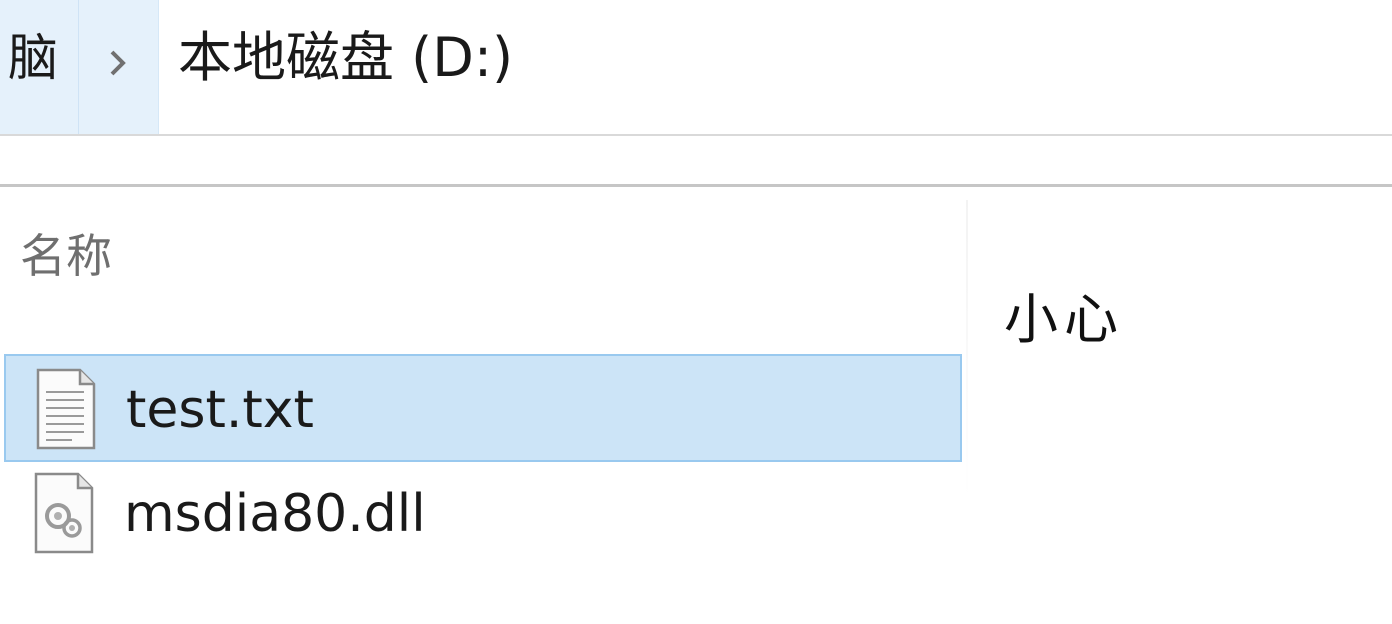  I want to click on breadcrumb-item-this-pc: 脑, so click(39, 67).